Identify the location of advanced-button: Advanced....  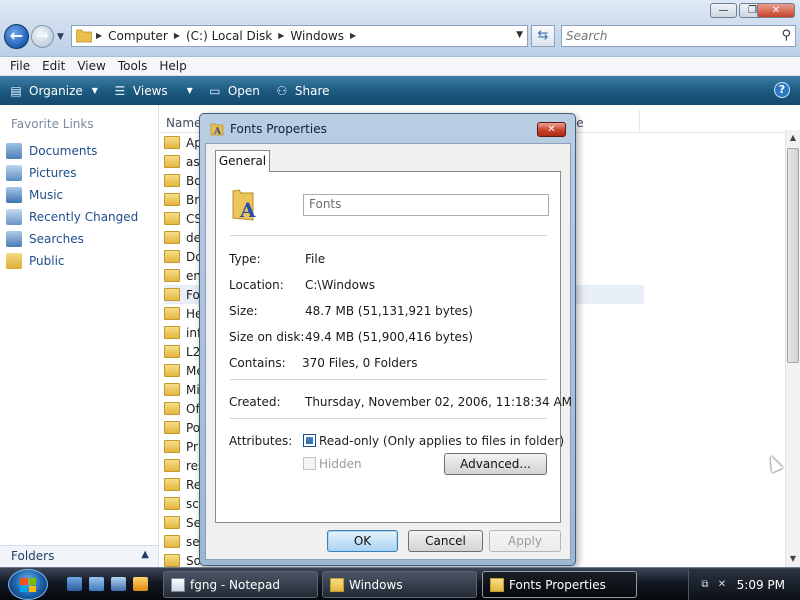
(495, 464).